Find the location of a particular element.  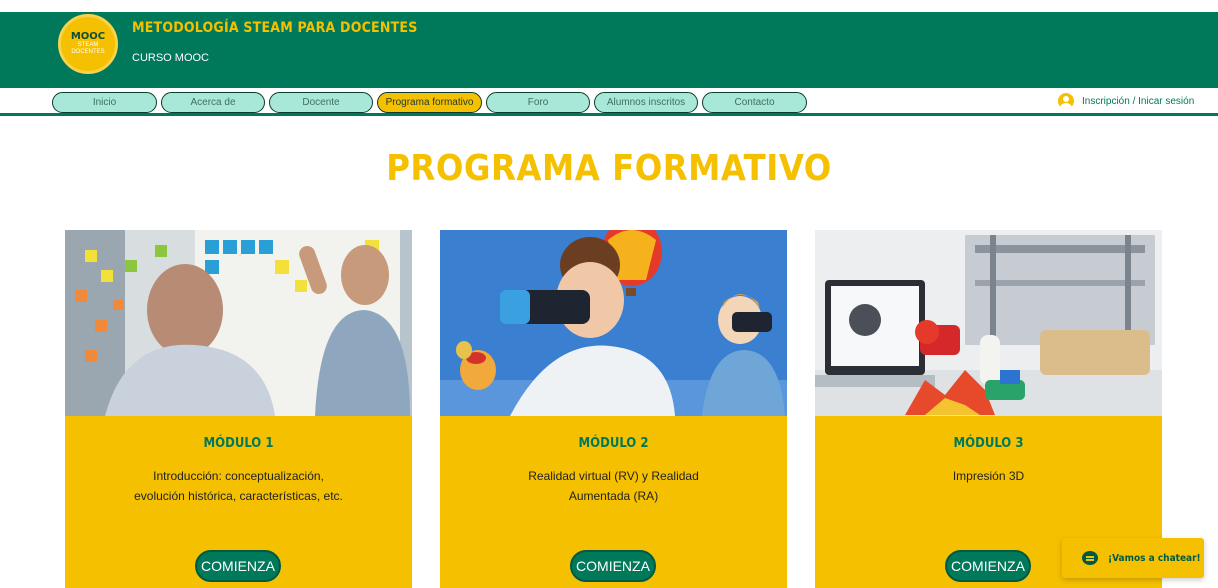

module-3-image is located at coordinates (988, 323).